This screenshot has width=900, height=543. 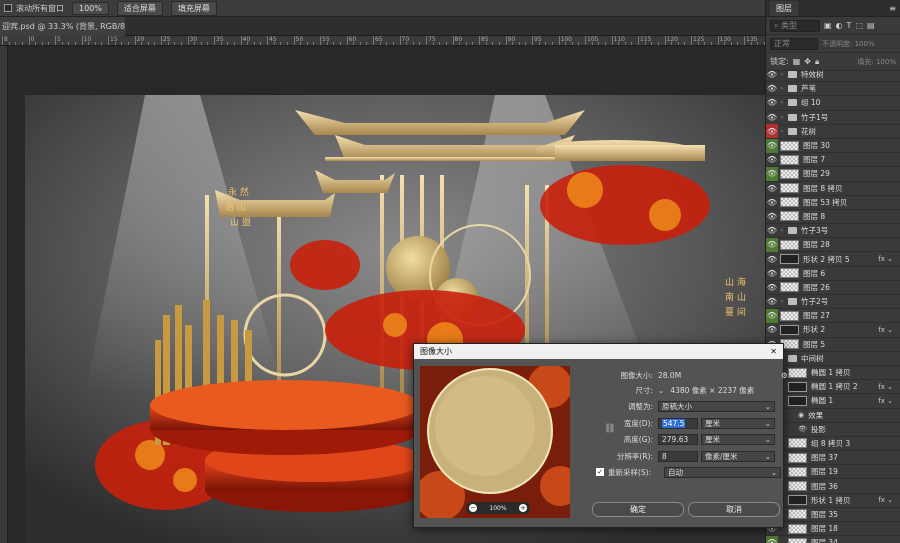 I want to click on layer-row: 👁︎形状 1 拷贝fx ⌄, so click(x=833, y=501).